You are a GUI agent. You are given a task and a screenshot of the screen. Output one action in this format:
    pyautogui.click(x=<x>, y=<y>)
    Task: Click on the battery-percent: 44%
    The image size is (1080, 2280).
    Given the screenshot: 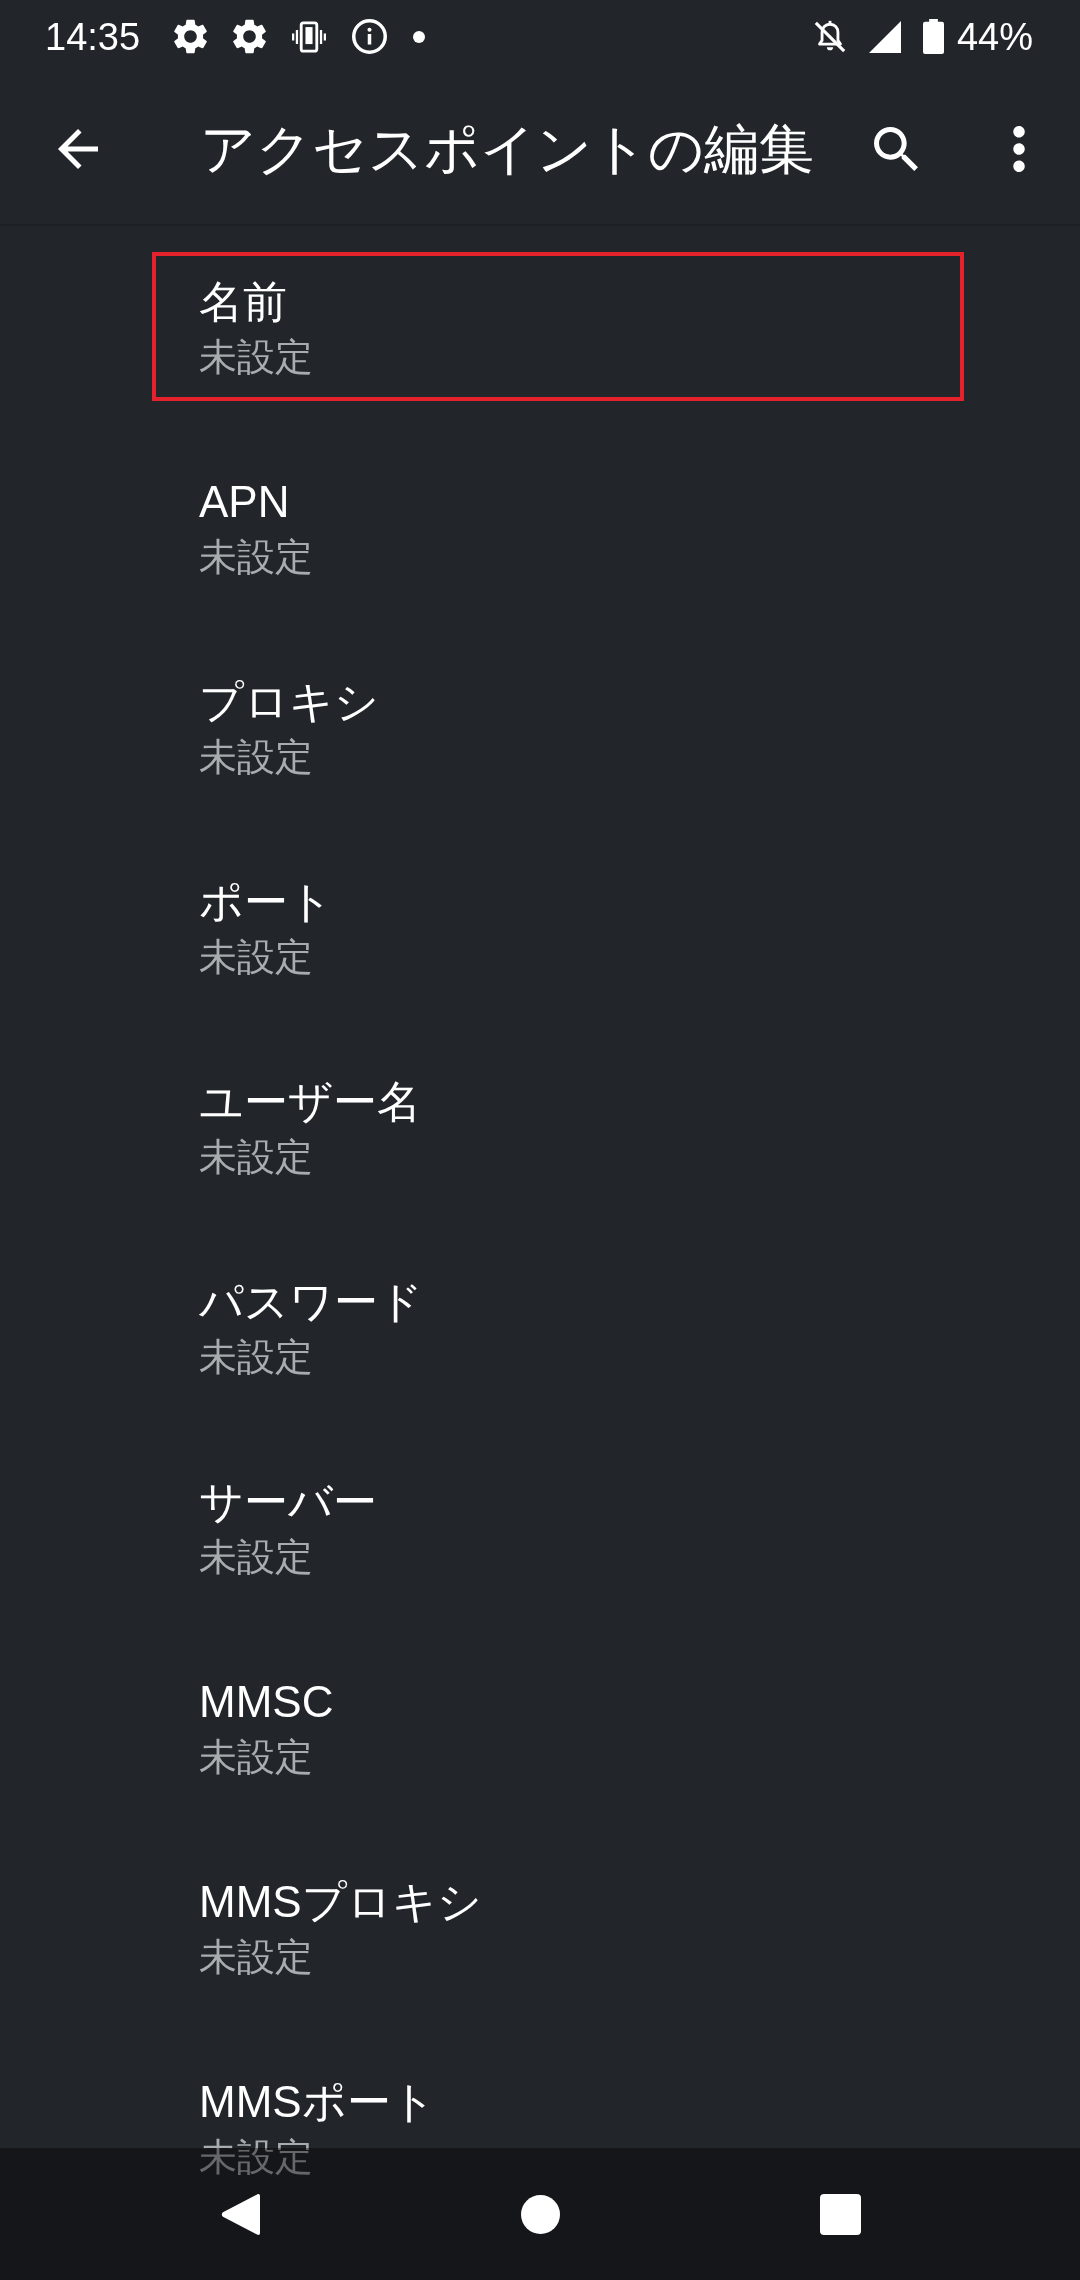 What is the action you would take?
    pyautogui.click(x=994, y=36)
    